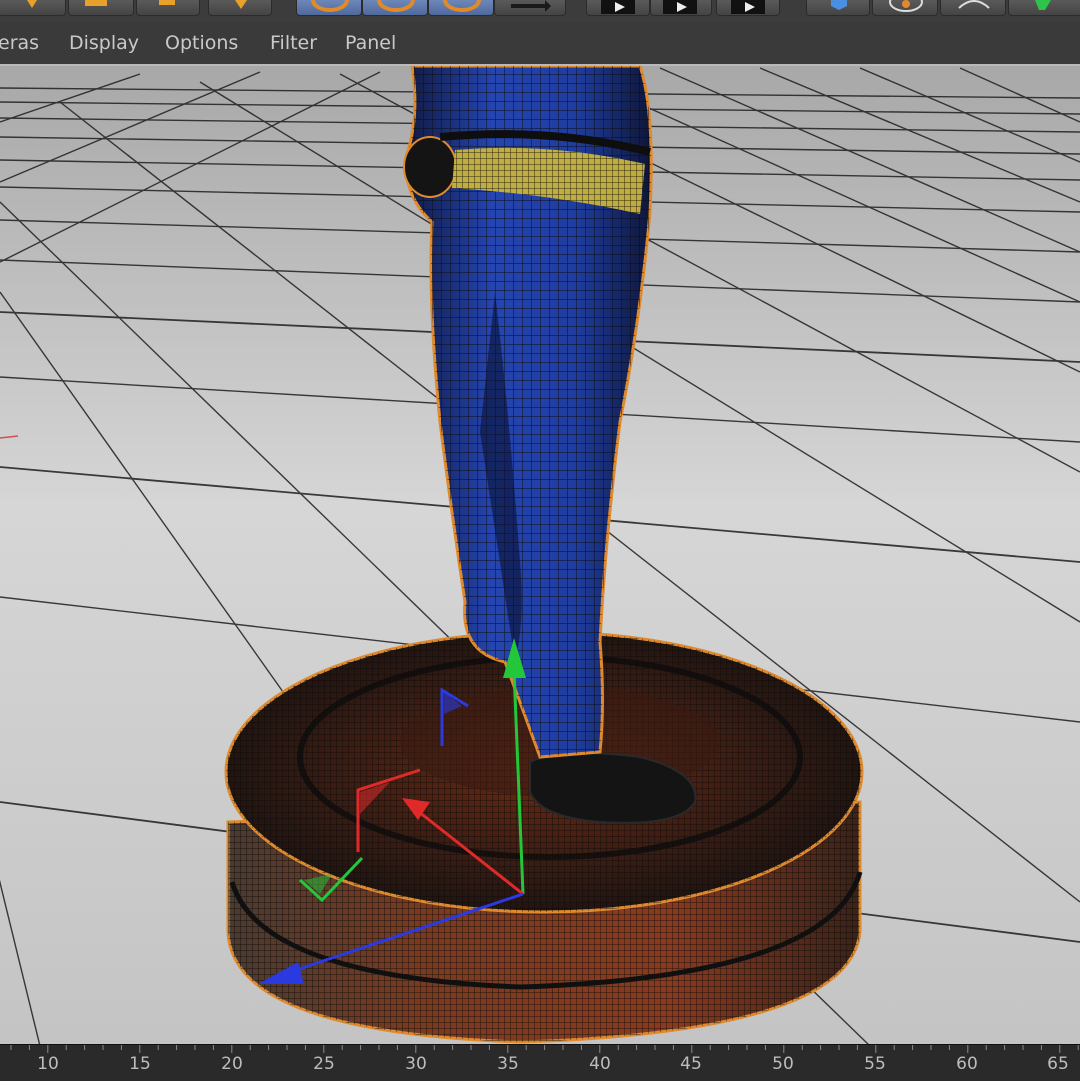 Image resolution: width=1080 pixels, height=1081 pixels. I want to click on render-icon, so click(168, 8).